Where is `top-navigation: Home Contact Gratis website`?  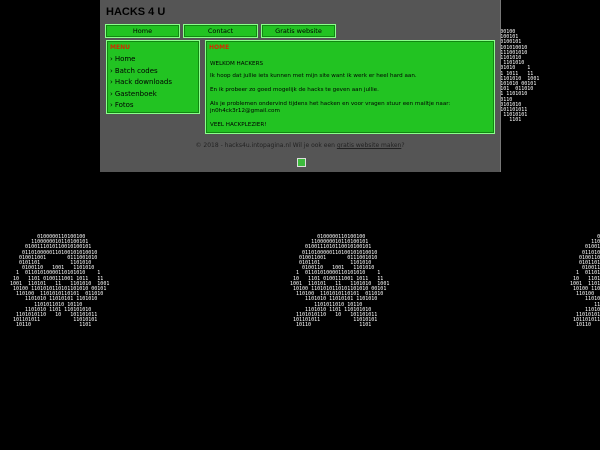
top-navigation: Home Contact Gratis website is located at coordinates (220, 31).